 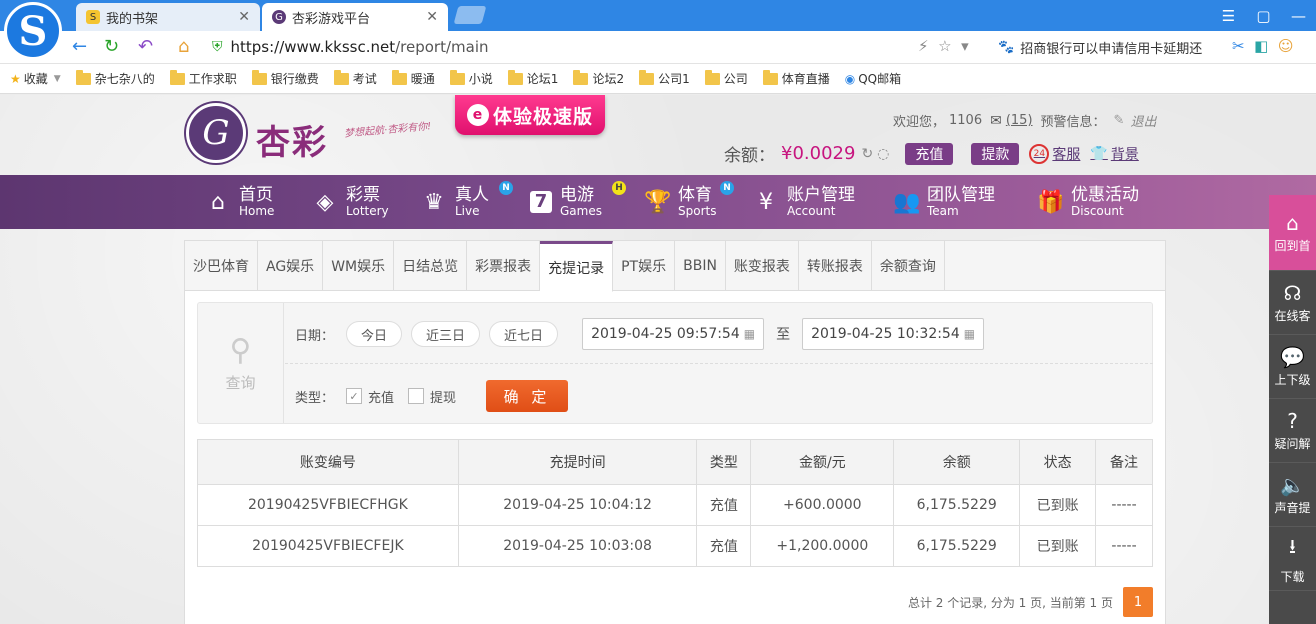 What do you see at coordinates (1292, 485) in the screenshot?
I see `speaker-icon: 🔈` at bounding box center [1292, 485].